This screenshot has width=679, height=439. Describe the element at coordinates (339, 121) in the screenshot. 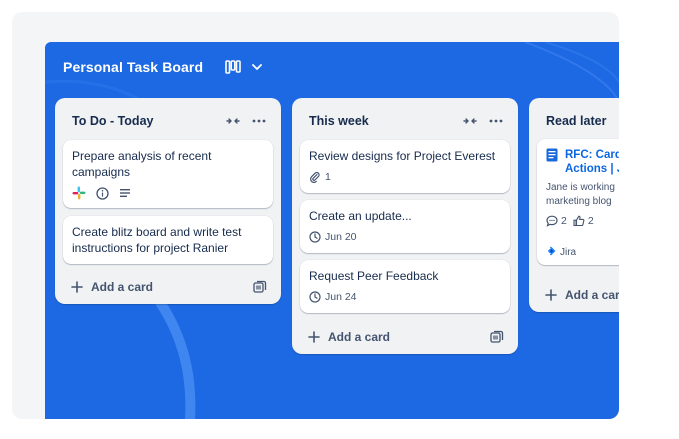

I see `list-title: This week` at that location.